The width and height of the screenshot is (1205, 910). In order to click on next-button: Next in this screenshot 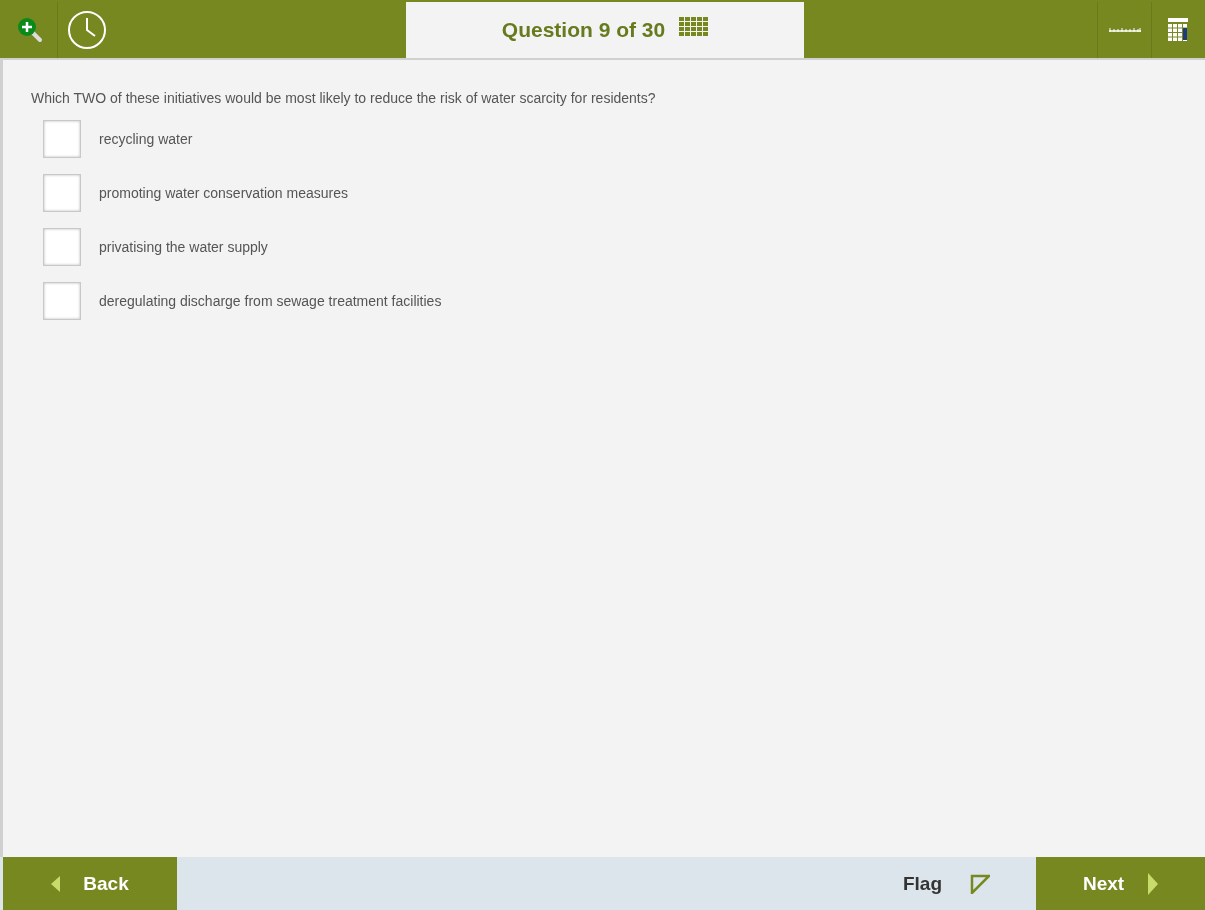, I will do `click(1120, 883)`.